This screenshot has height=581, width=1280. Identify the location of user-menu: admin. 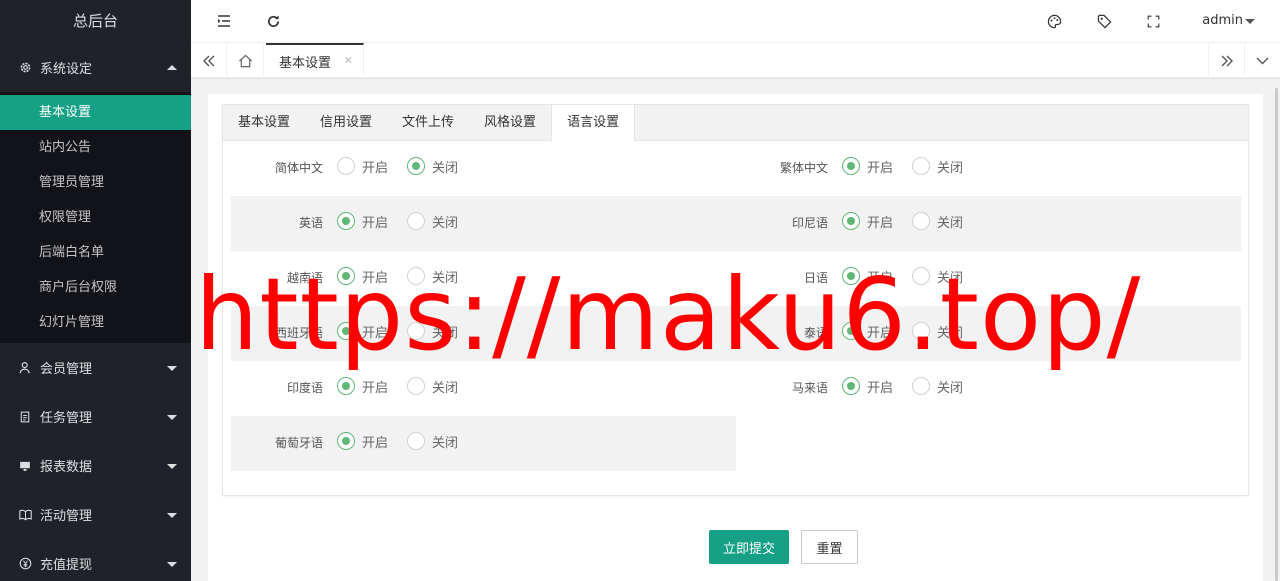
(1222, 20).